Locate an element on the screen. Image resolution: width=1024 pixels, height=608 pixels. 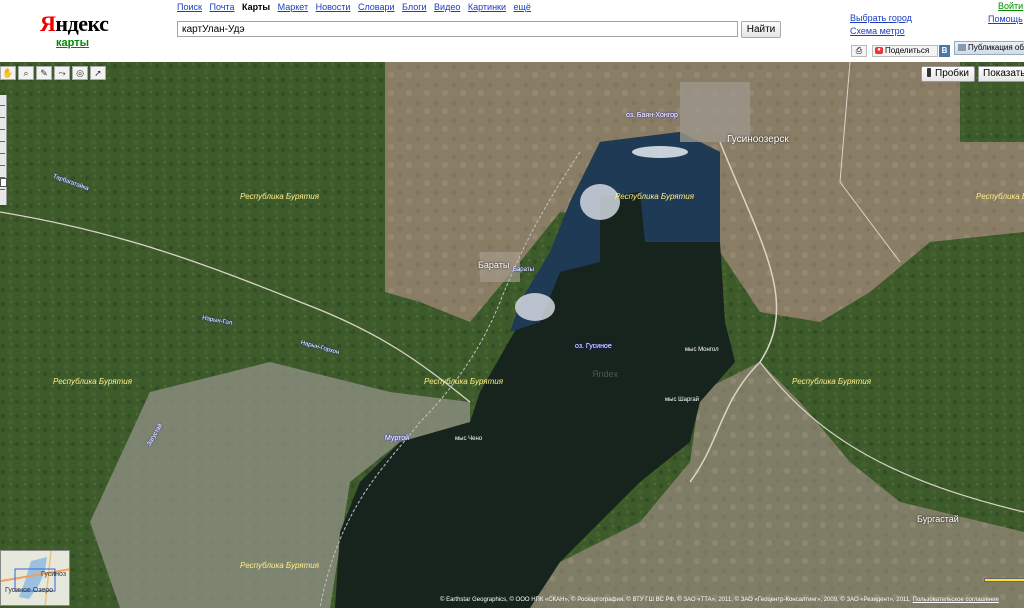
map-watermark: Яndex is located at coordinates (605, 374).